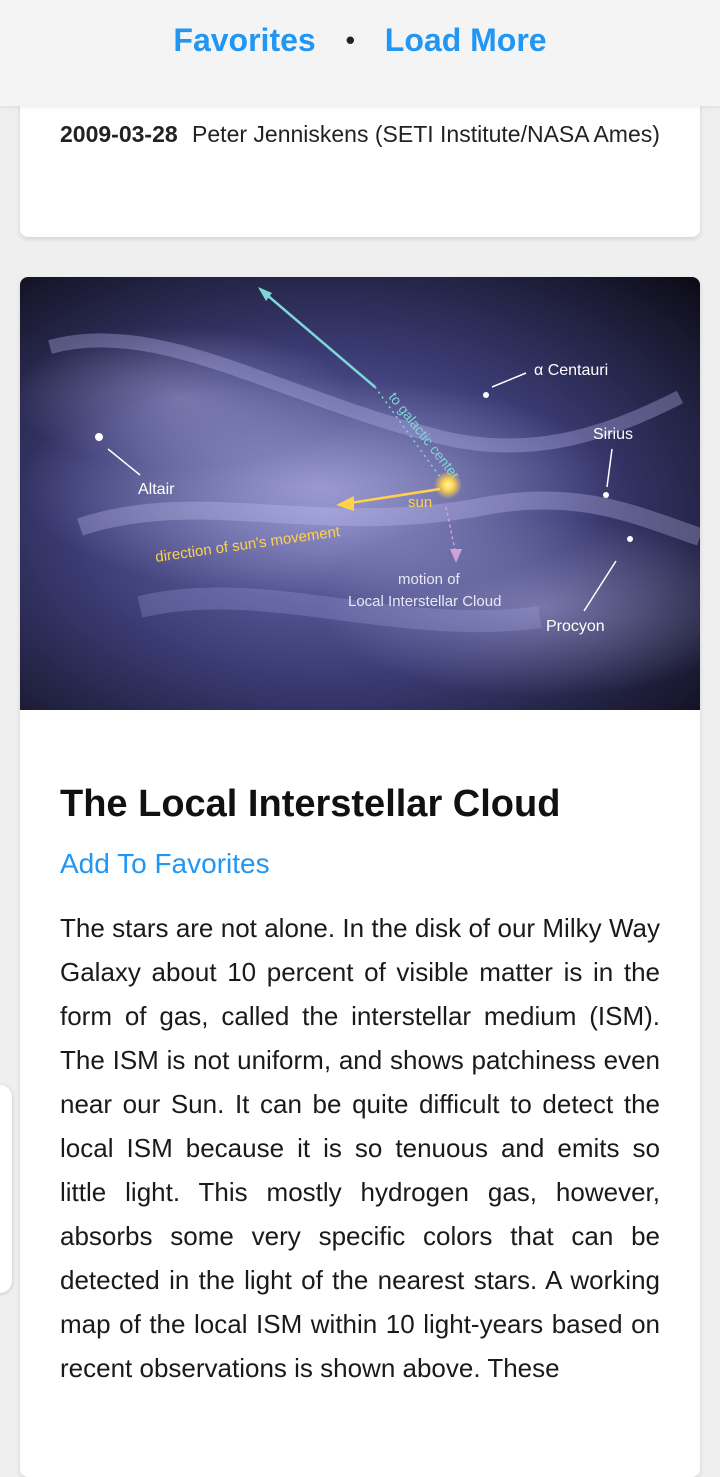 The width and height of the screenshot is (720, 1477). Describe the element at coordinates (6, 1189) in the screenshot. I see `side-edge-handle` at that location.